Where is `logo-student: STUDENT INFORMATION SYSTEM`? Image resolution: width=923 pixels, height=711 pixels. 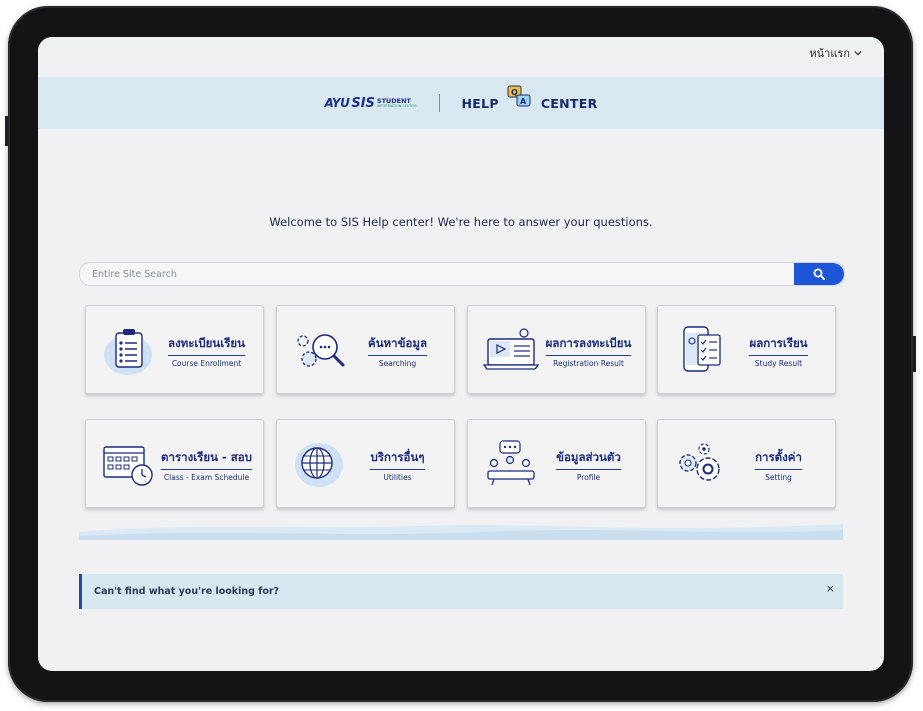
logo-student: STUDENT INFORMATION SYSTEM is located at coordinates (397, 103).